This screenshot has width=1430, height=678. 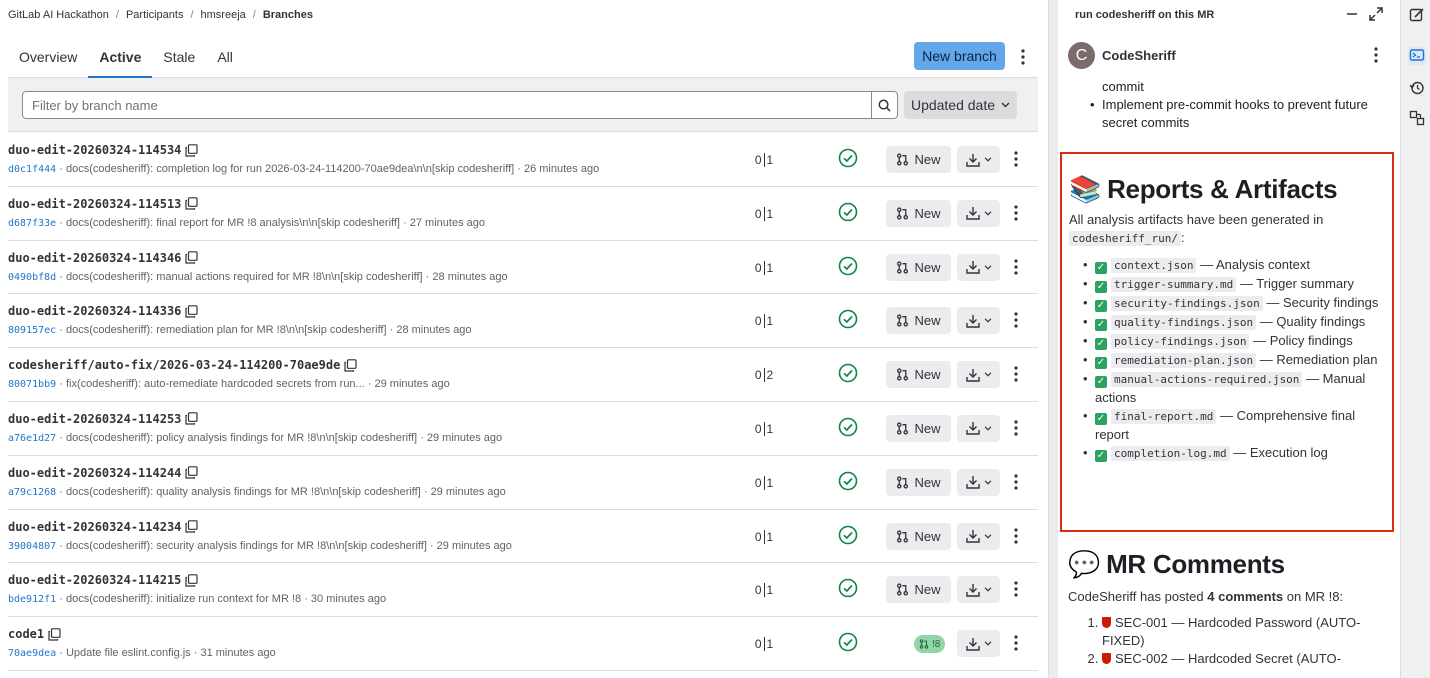 I want to click on sort-dropdown: Updated date, so click(x=960, y=105).